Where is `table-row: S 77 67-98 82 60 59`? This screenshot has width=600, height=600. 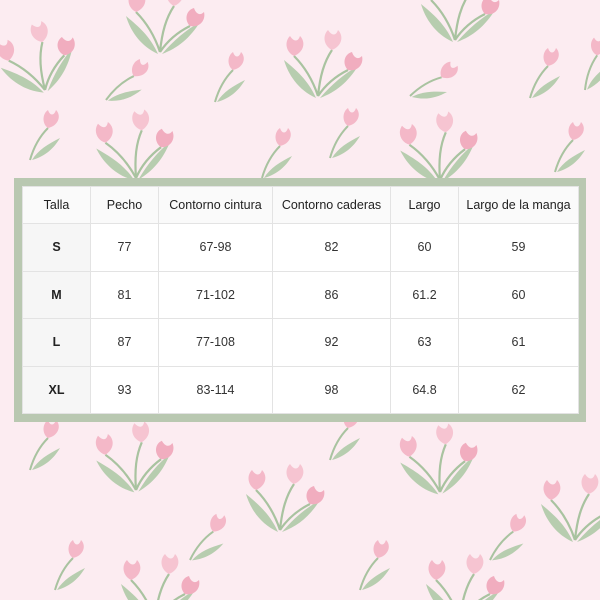 table-row: S 77 67-98 82 60 59 is located at coordinates (300, 247).